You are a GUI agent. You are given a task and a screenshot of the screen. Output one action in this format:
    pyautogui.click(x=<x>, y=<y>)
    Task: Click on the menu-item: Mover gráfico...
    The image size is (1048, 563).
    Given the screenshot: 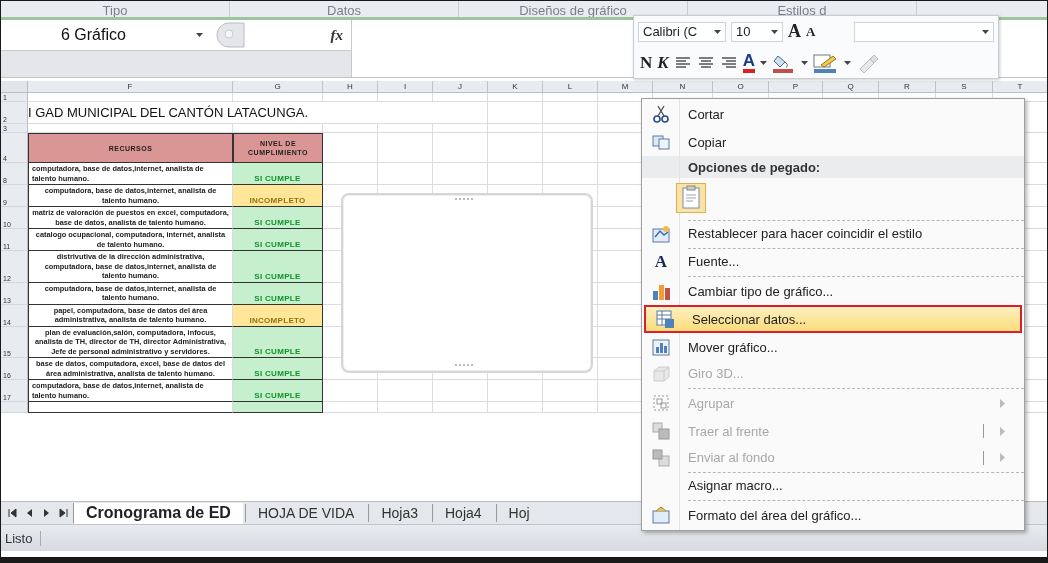 What is the action you would take?
    pyautogui.click(x=833, y=347)
    